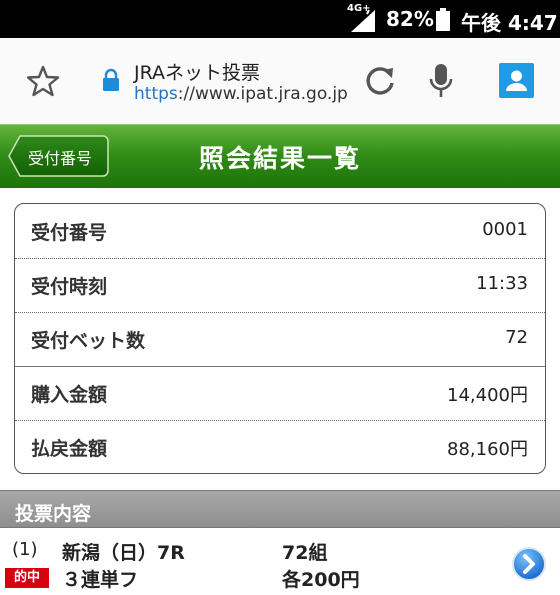 The width and height of the screenshot is (560, 595). Describe the element at coordinates (443, 19) in the screenshot. I see `battery-icon` at that location.